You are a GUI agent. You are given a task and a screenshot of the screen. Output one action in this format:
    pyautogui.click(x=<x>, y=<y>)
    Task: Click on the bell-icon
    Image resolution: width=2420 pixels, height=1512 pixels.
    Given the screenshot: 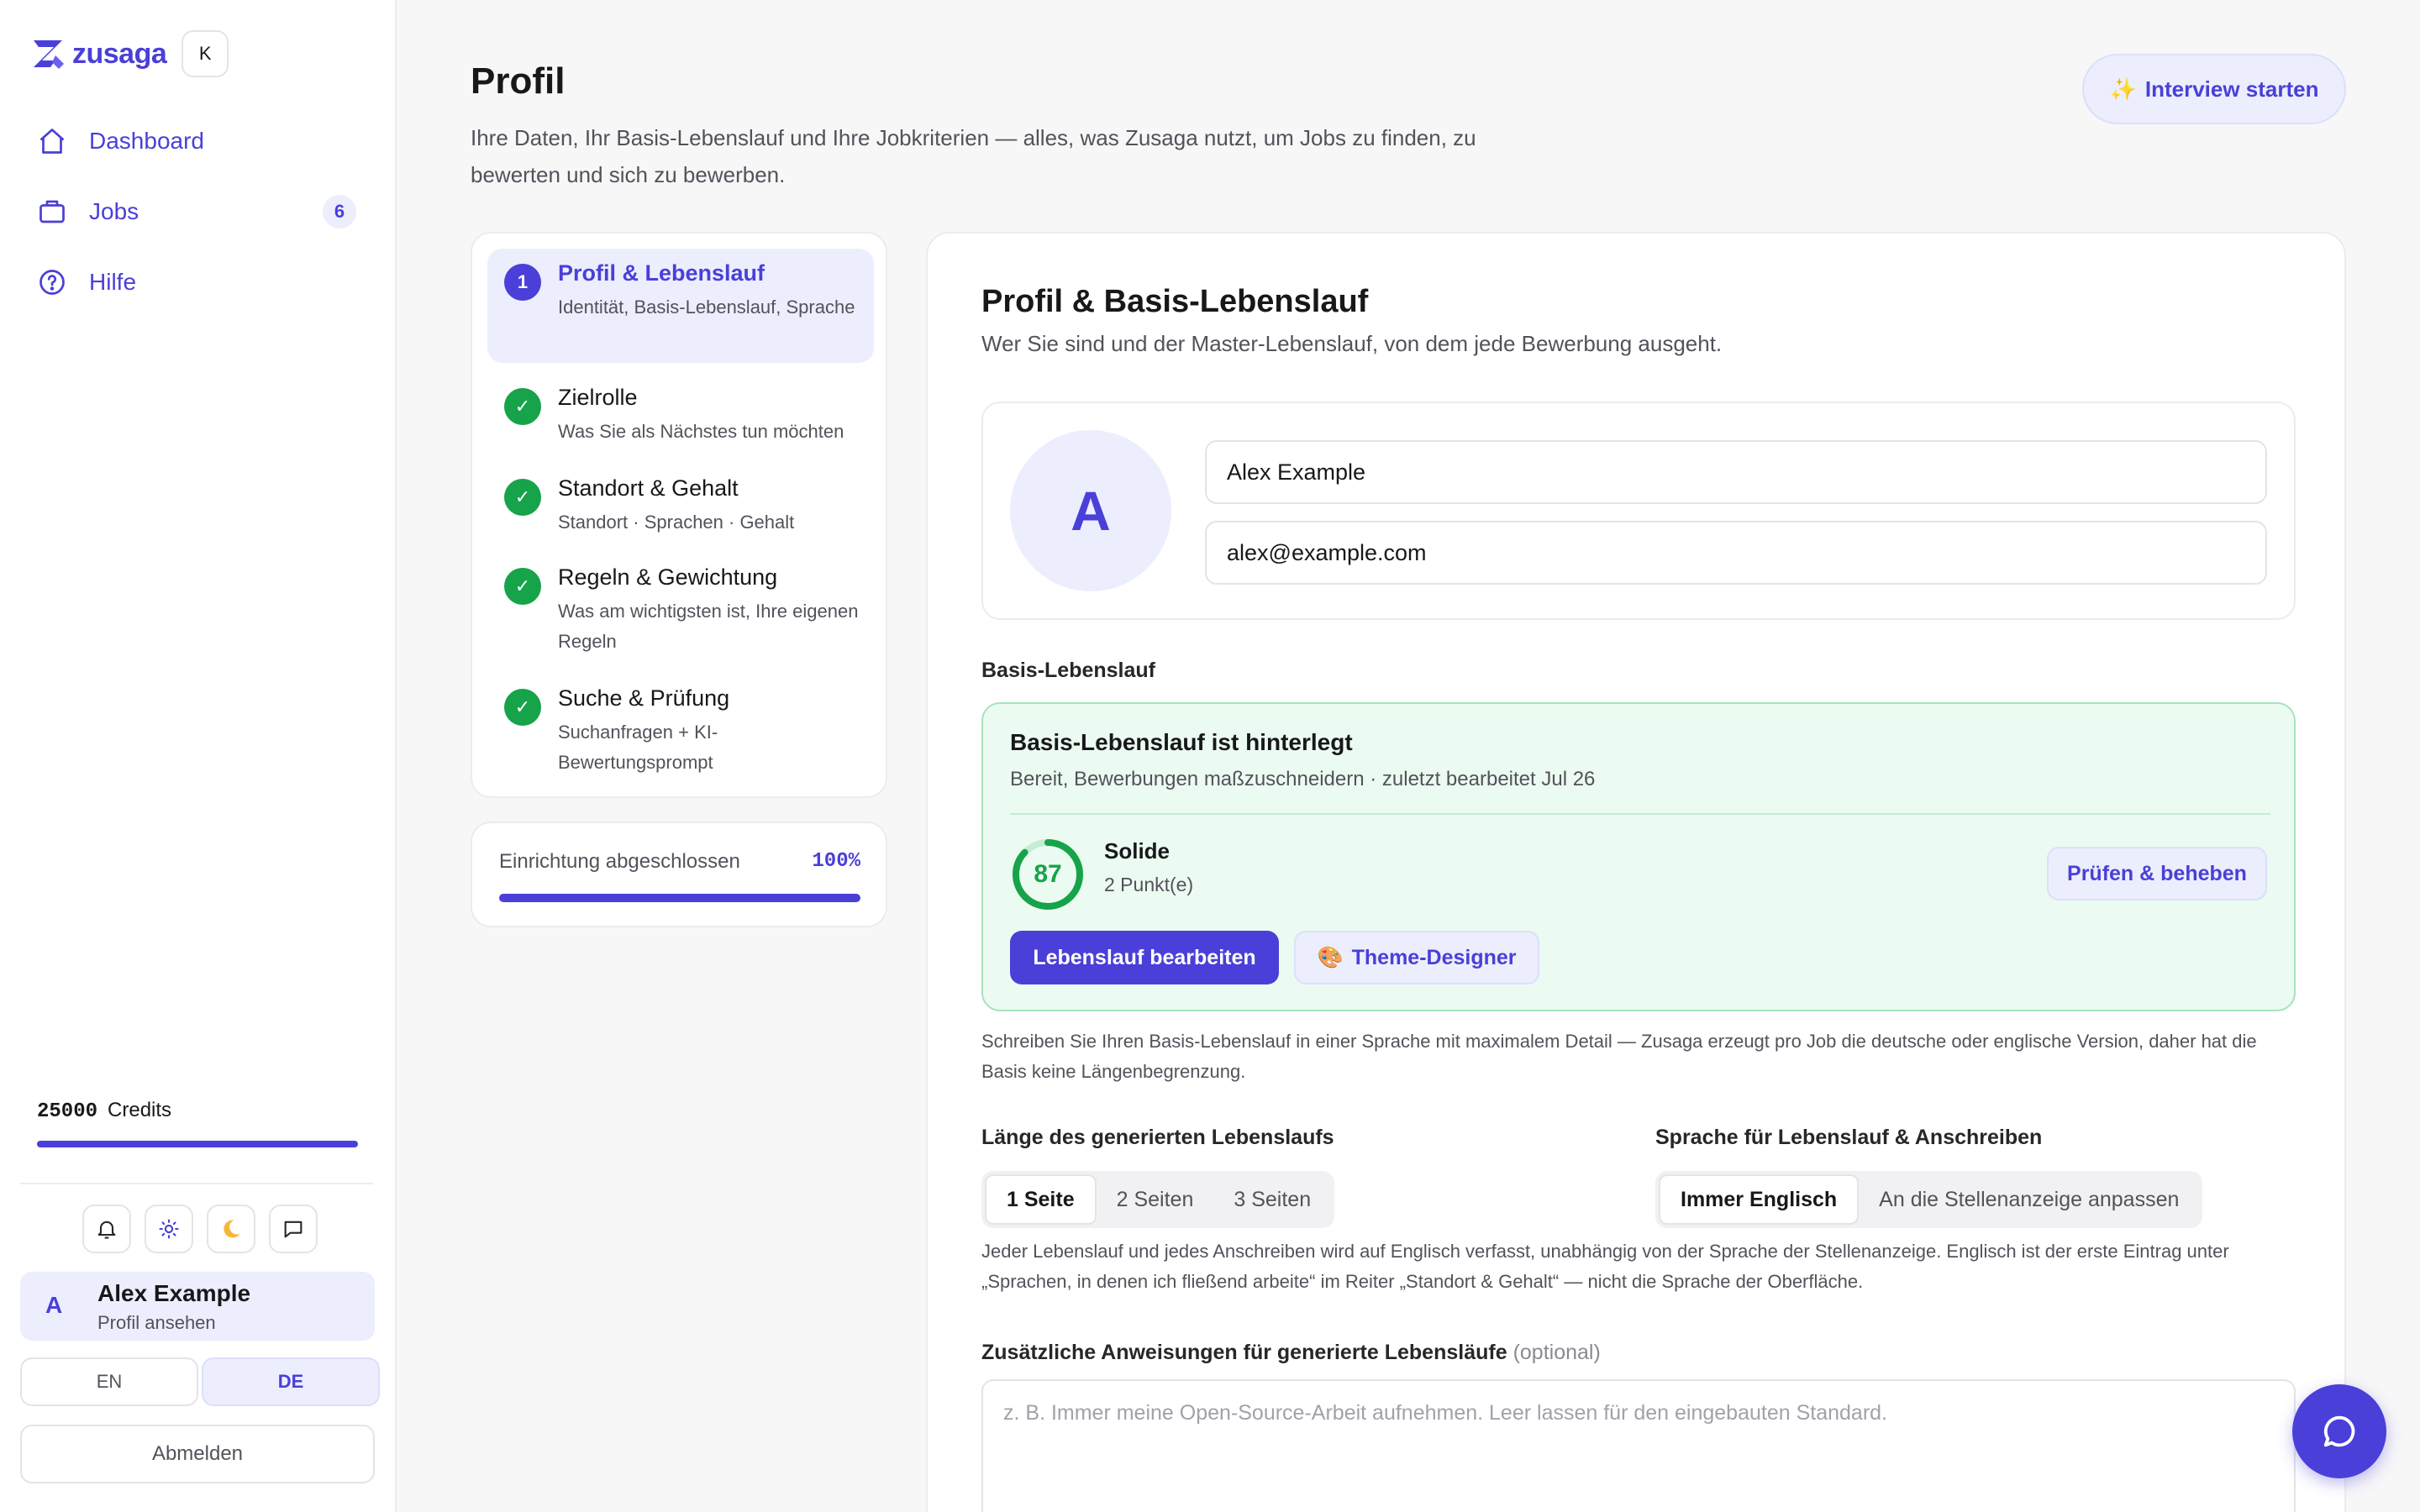 What is the action you would take?
    pyautogui.click(x=107, y=1230)
    